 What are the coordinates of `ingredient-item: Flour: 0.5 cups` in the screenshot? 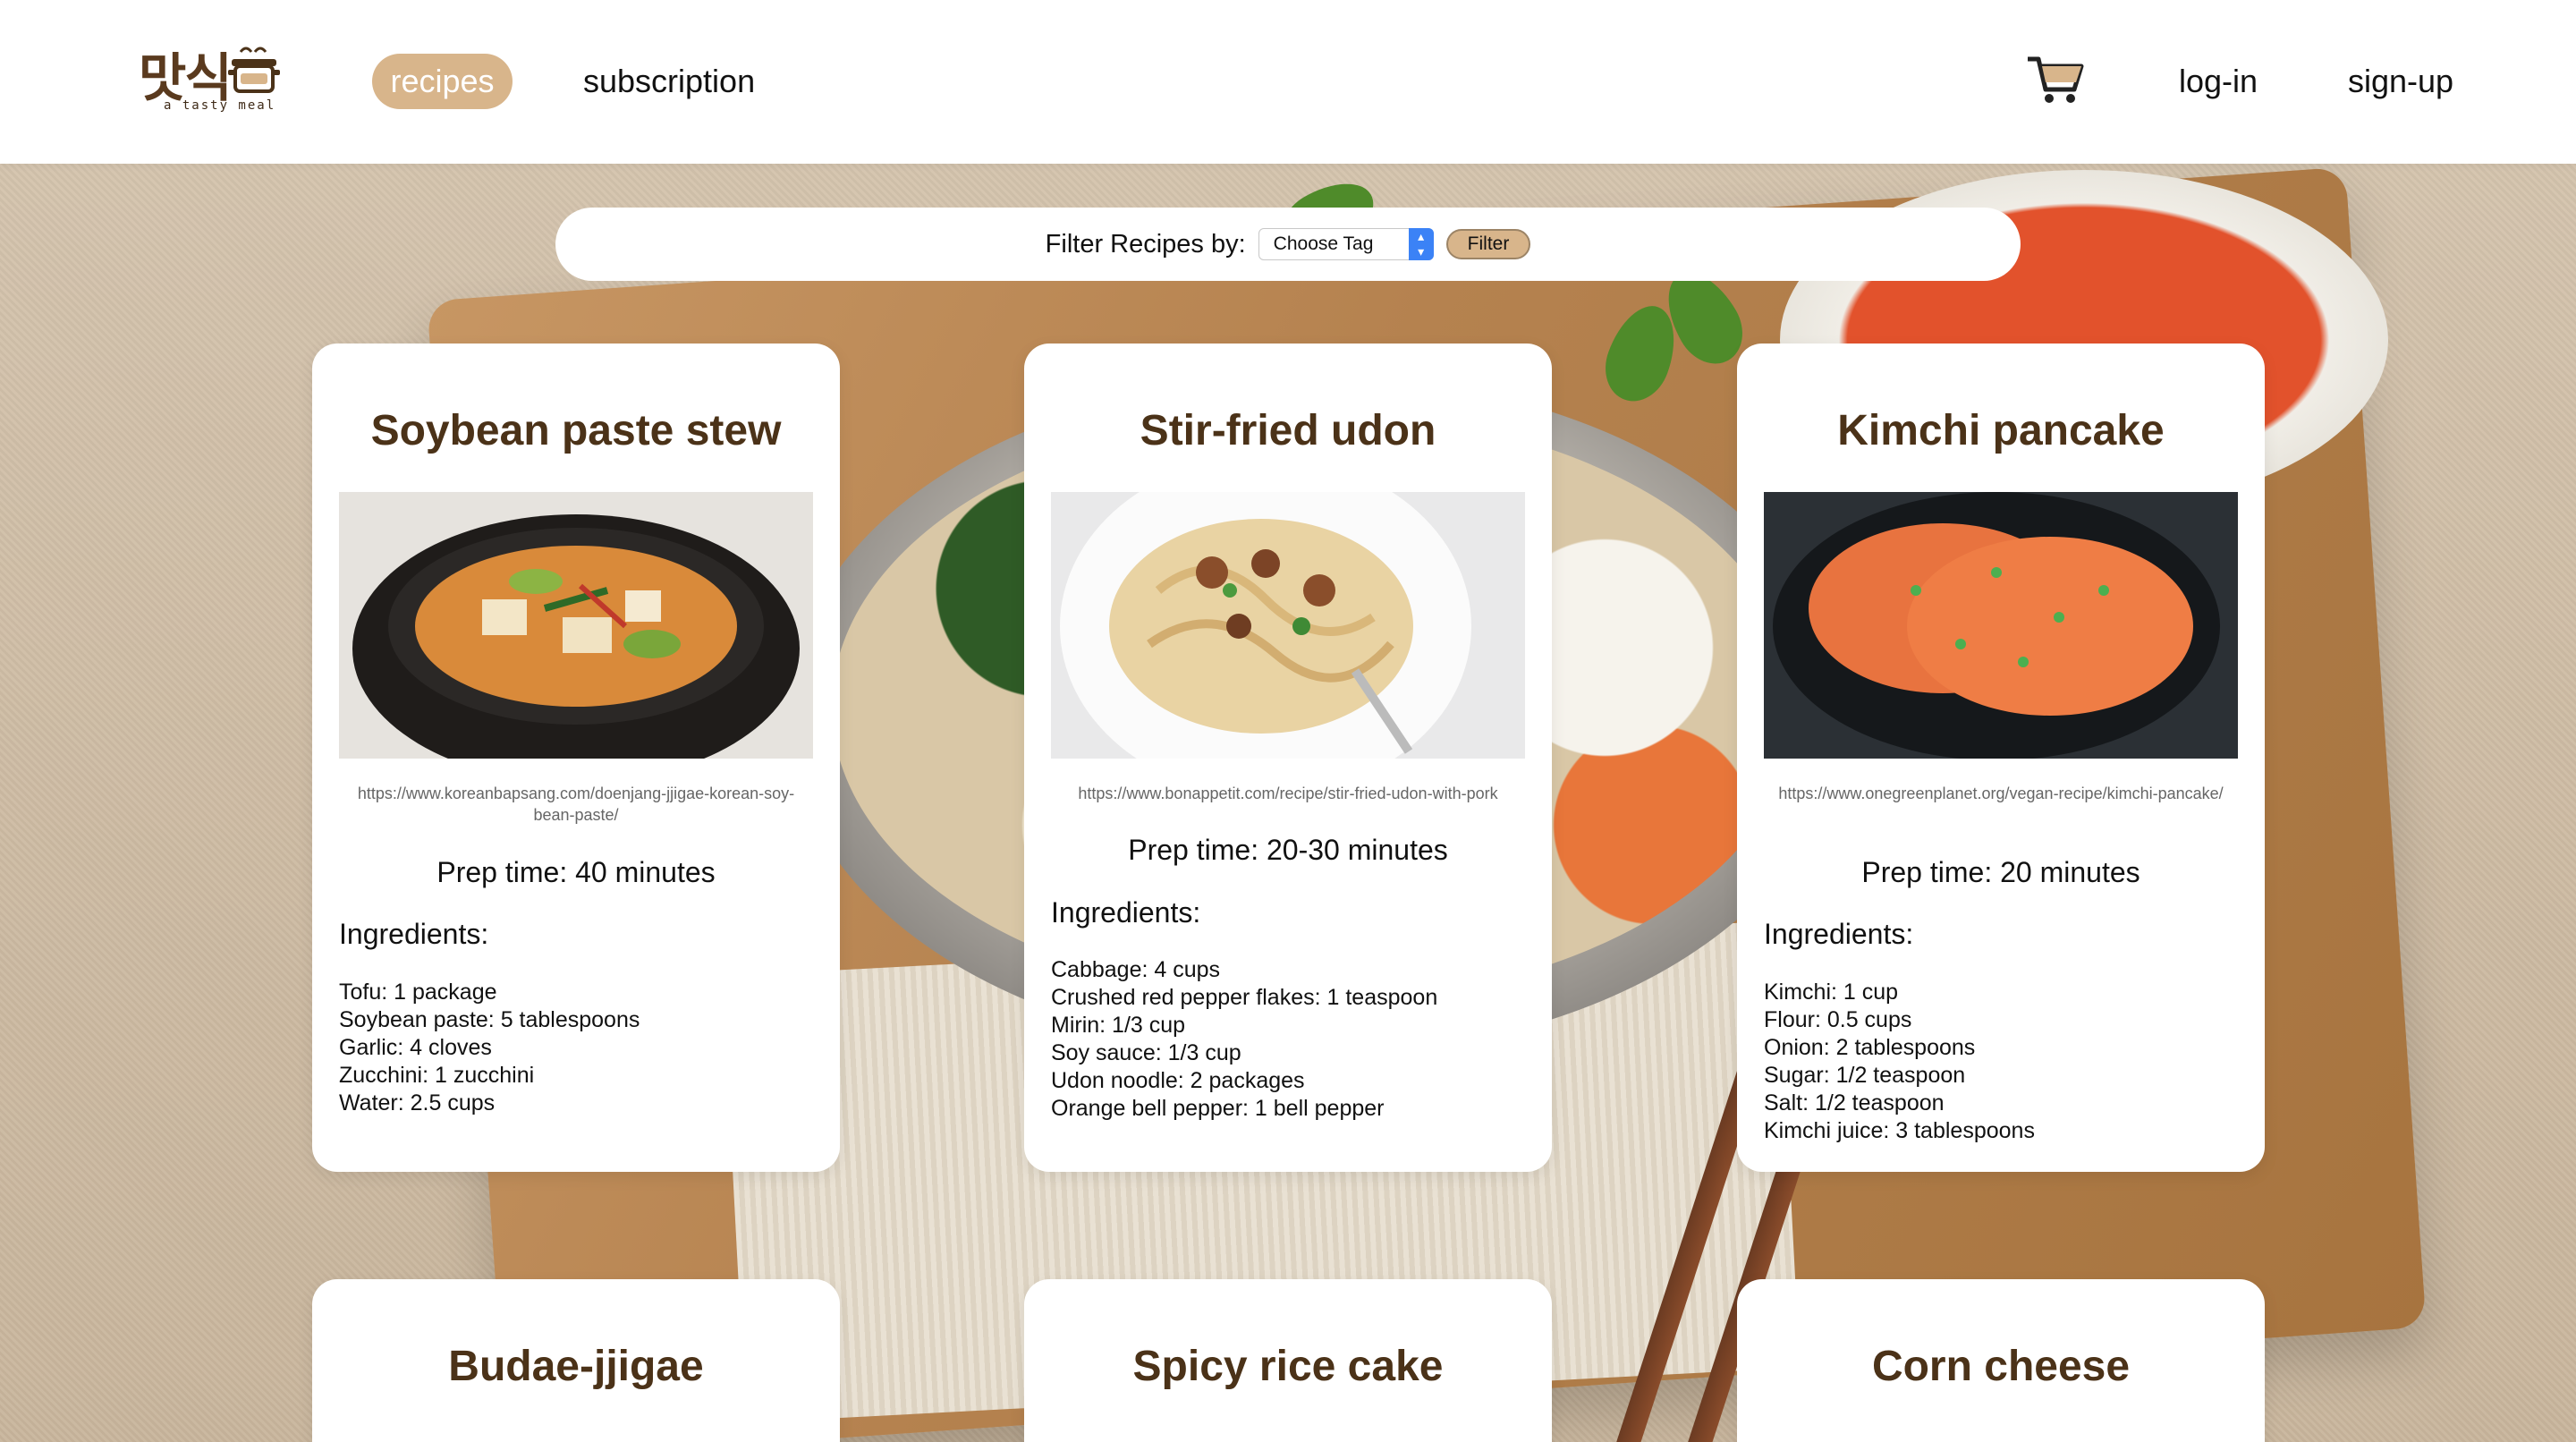 It's located at (1838, 1019).